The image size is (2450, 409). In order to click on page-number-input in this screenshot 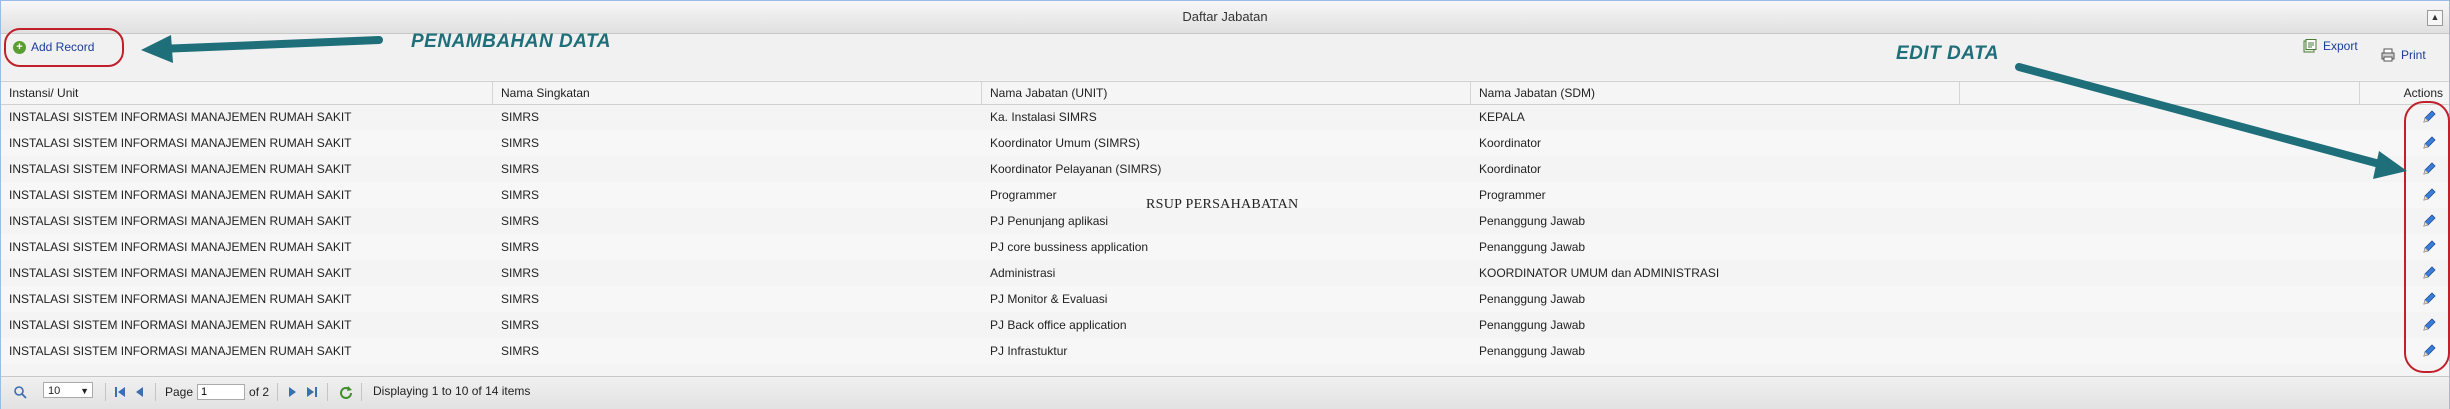, I will do `click(221, 392)`.